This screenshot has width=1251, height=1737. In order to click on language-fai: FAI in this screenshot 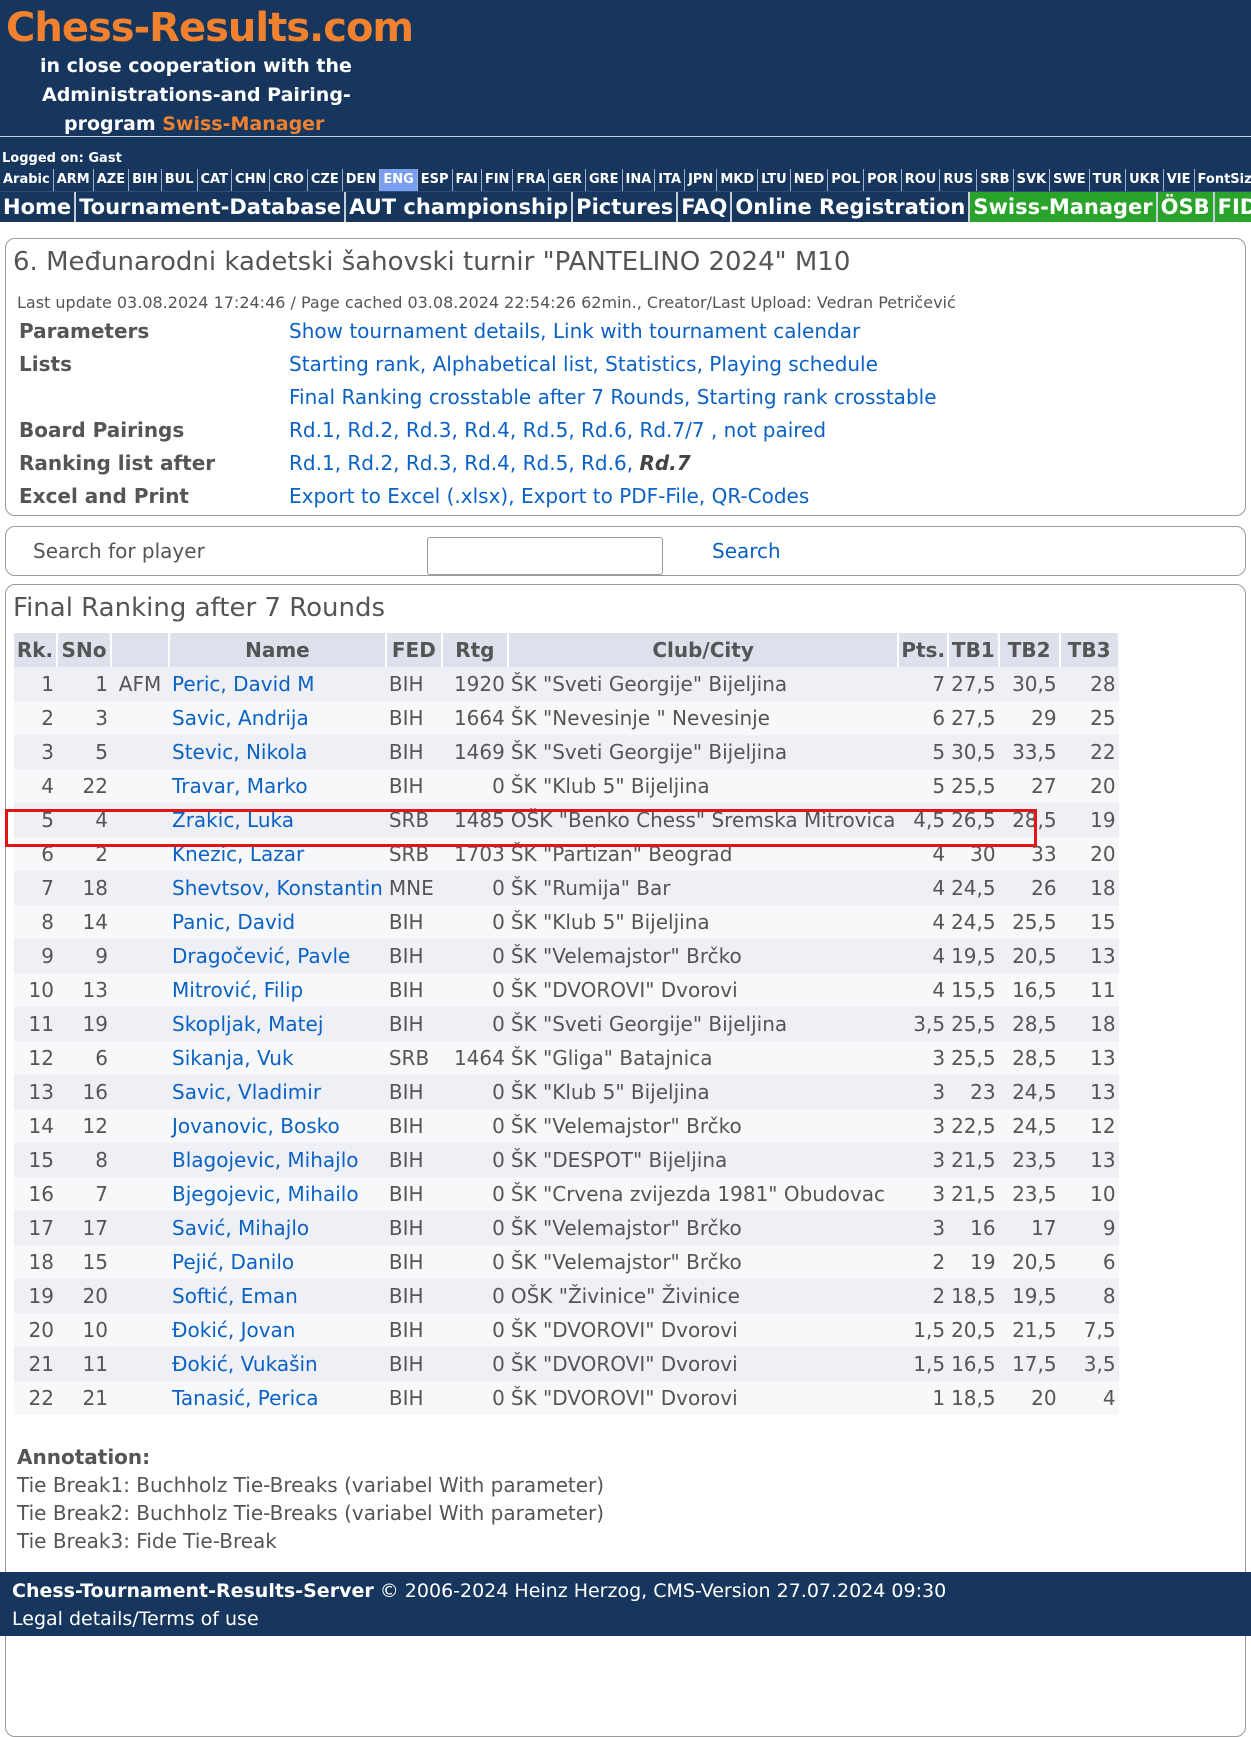, I will do `click(467, 180)`.